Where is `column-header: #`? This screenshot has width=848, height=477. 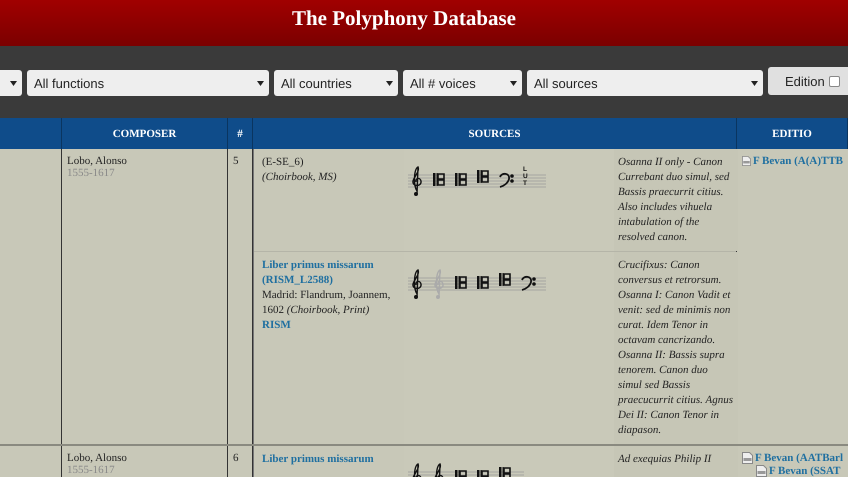
column-header: # is located at coordinates (240, 133).